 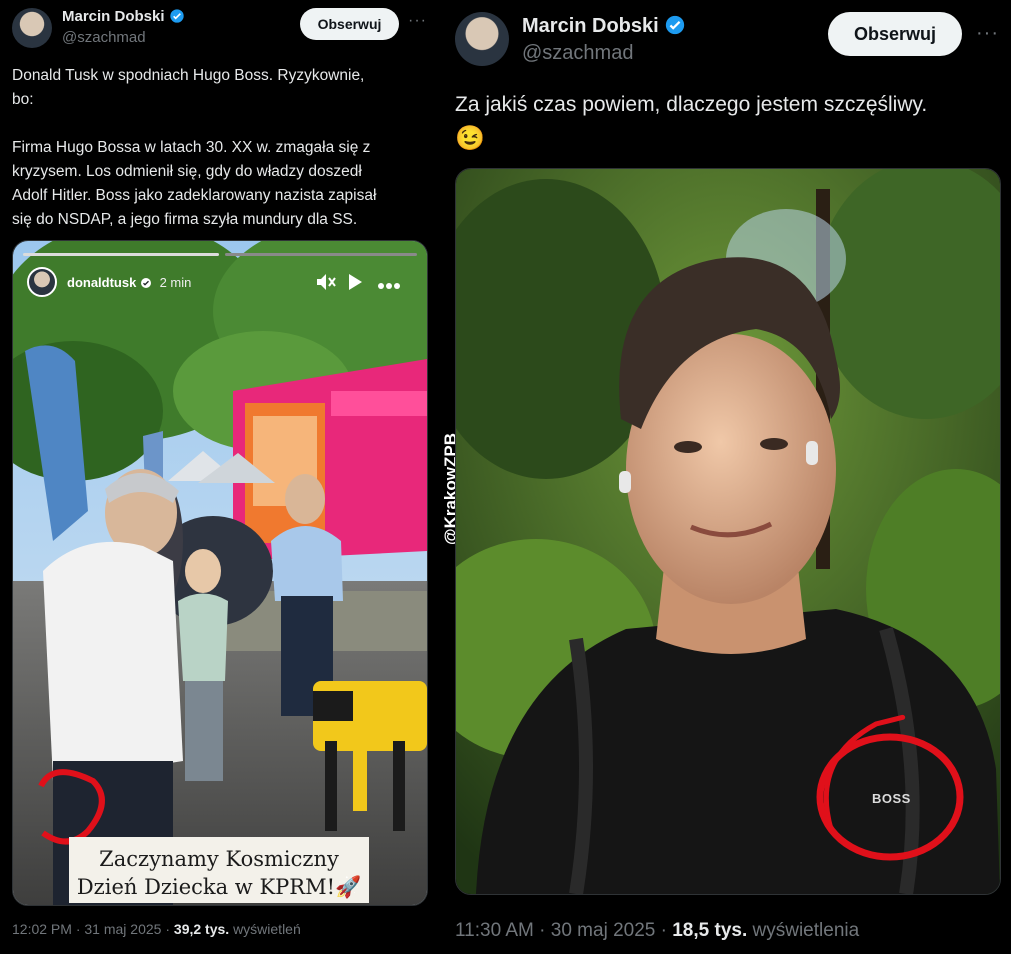 What do you see at coordinates (219, 887) in the screenshot?
I see `story-caption-line: Dzień Dziecka w KPRM!🚀` at bounding box center [219, 887].